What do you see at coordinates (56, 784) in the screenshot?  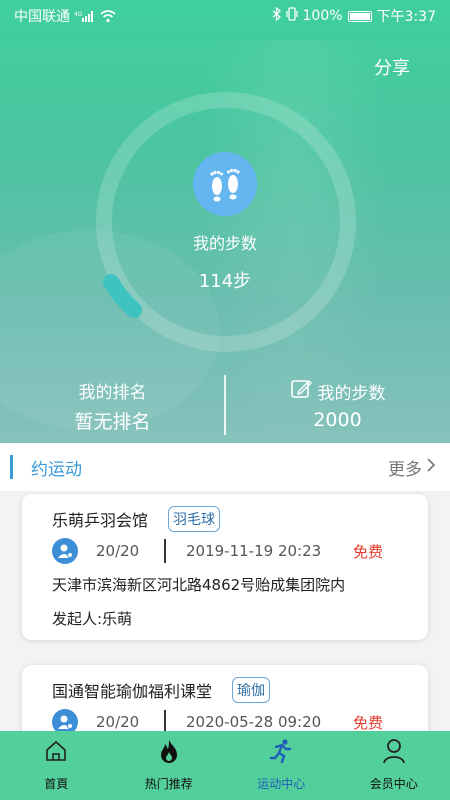 I see `tab-label: 首頁` at bounding box center [56, 784].